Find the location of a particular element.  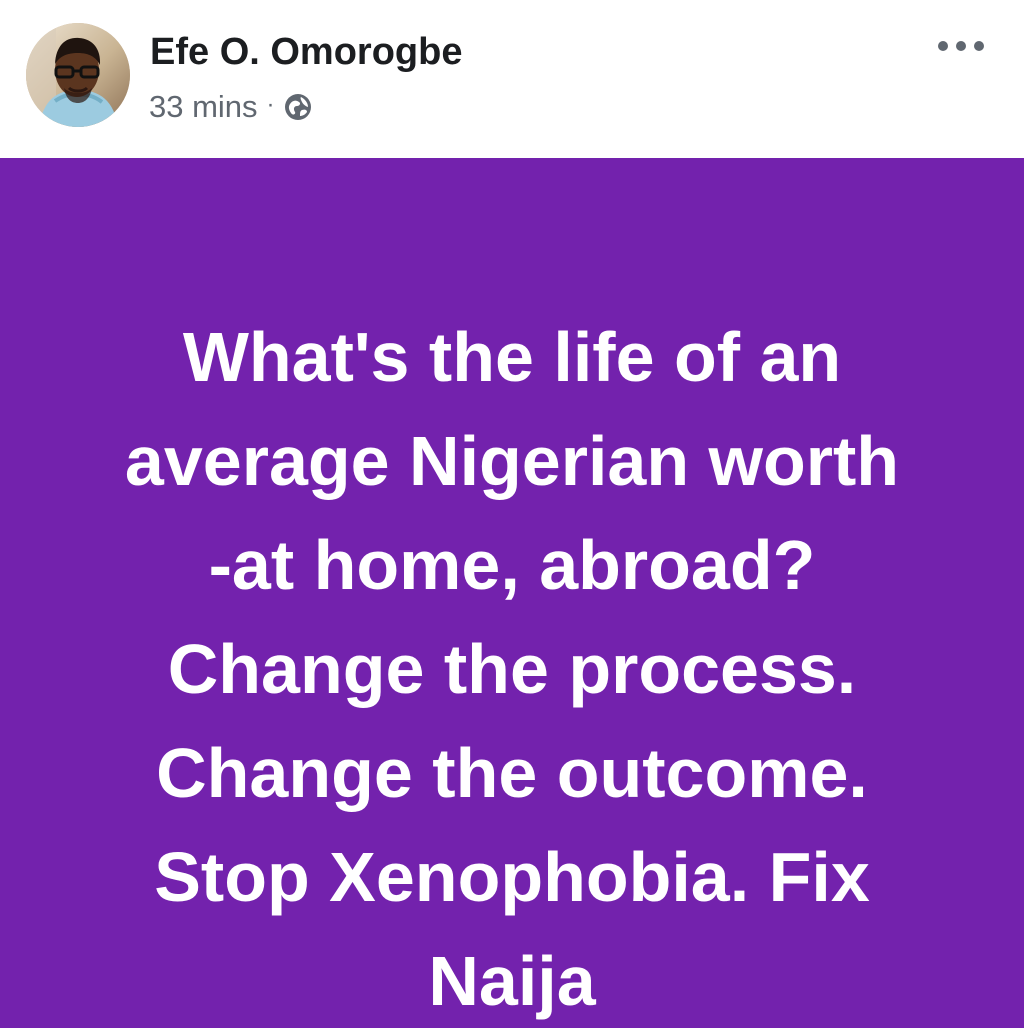

post-meta: 33 mins · is located at coordinates (231, 107).